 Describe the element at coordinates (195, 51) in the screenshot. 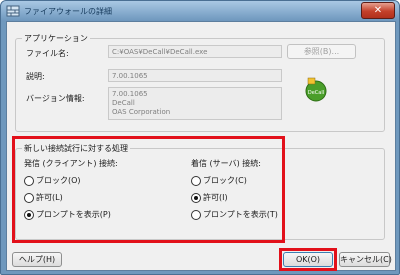

I see `filename-field: C:¥OAS¥DeCall¥DeCall.exe` at that location.